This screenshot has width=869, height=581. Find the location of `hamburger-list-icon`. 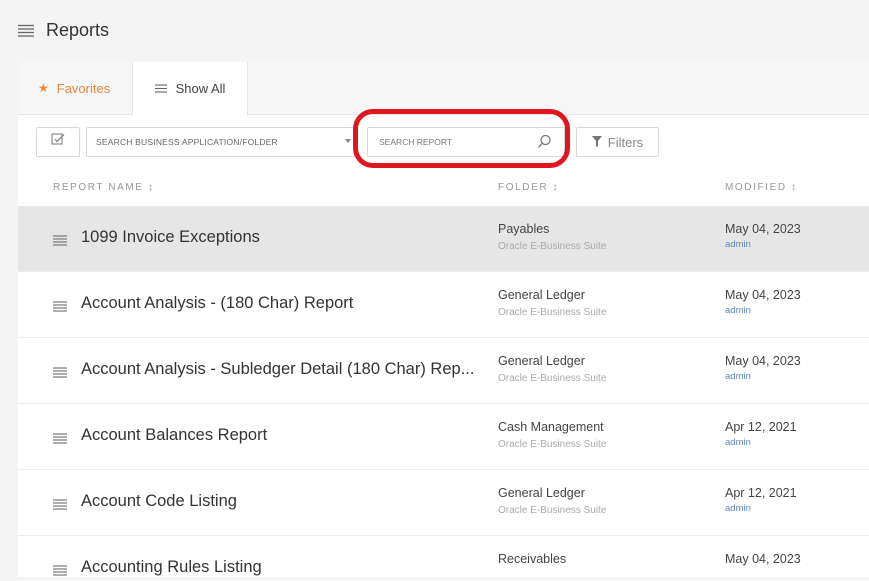

hamburger-list-icon is located at coordinates (26, 33).